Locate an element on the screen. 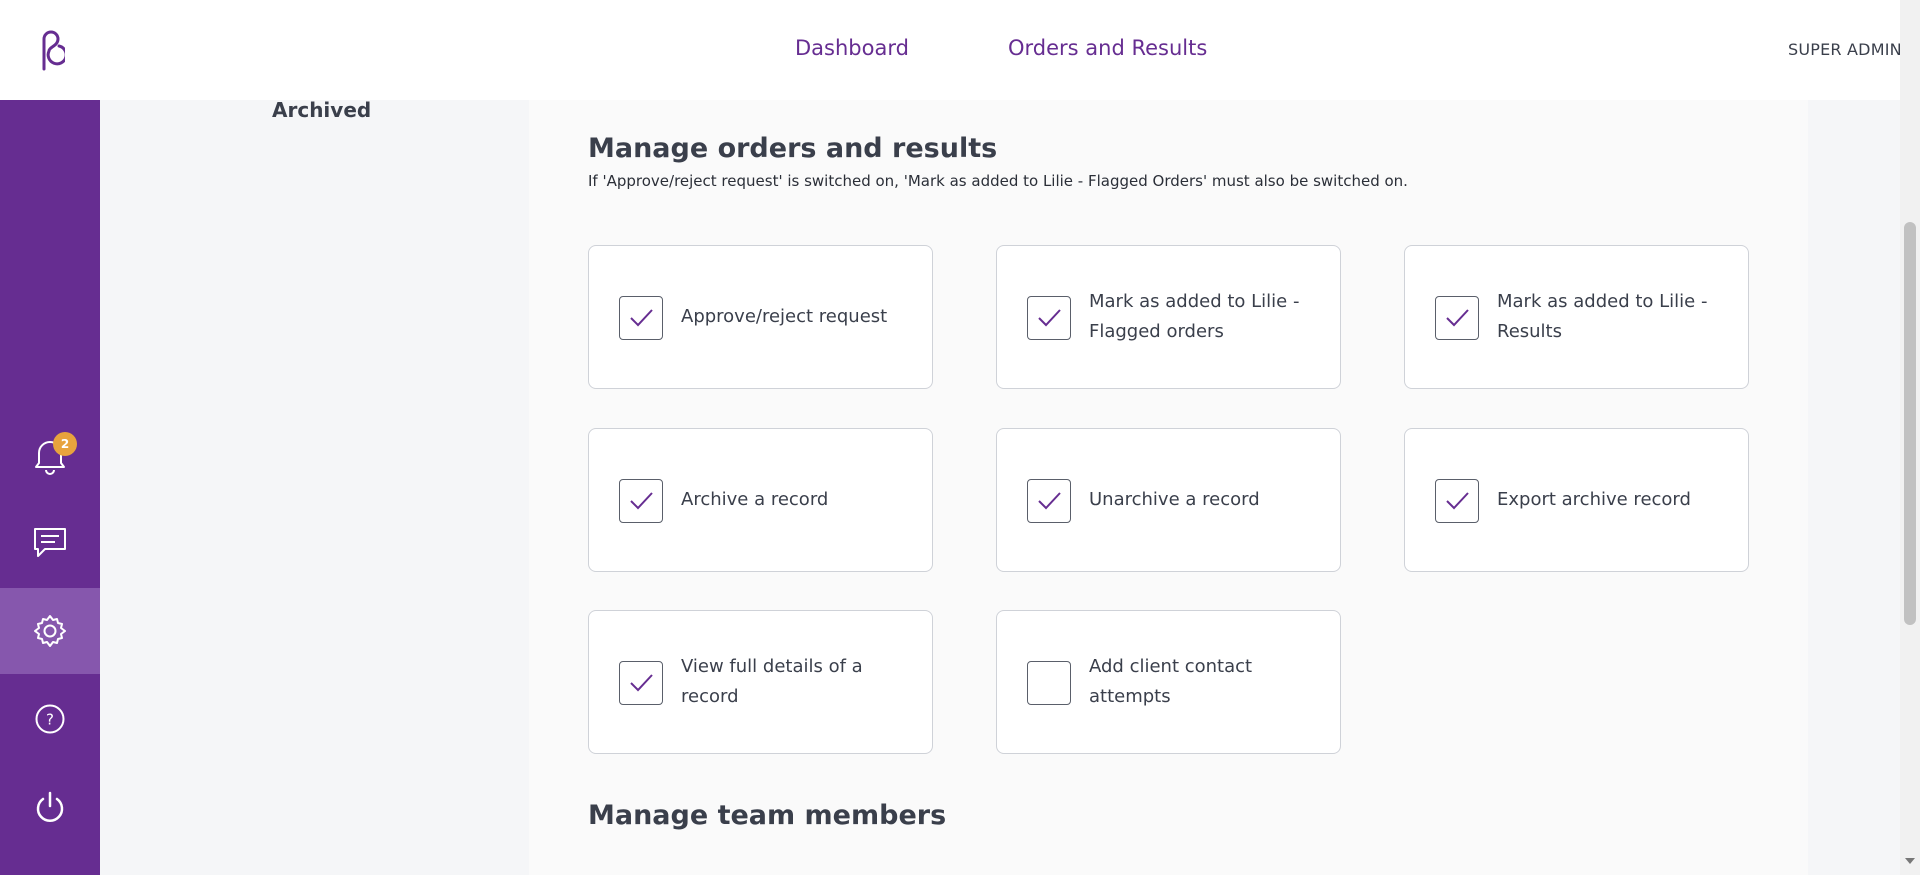  power-icon is located at coordinates (50, 806).